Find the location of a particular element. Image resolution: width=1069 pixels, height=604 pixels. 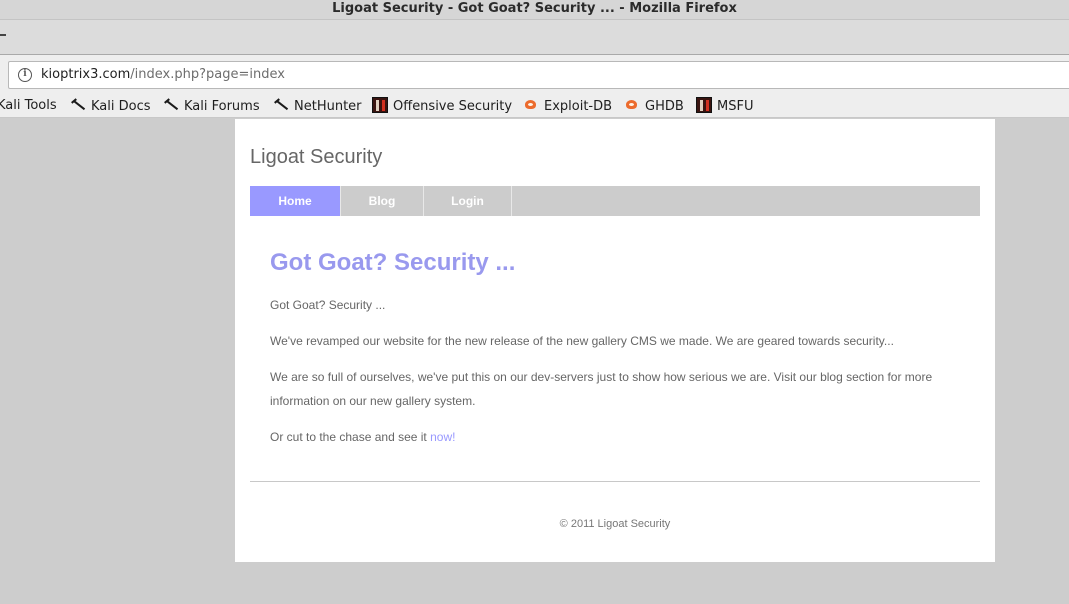

navigation-toolbar: i kioptrix3.com/index.php?page=index is located at coordinates (534, 74).